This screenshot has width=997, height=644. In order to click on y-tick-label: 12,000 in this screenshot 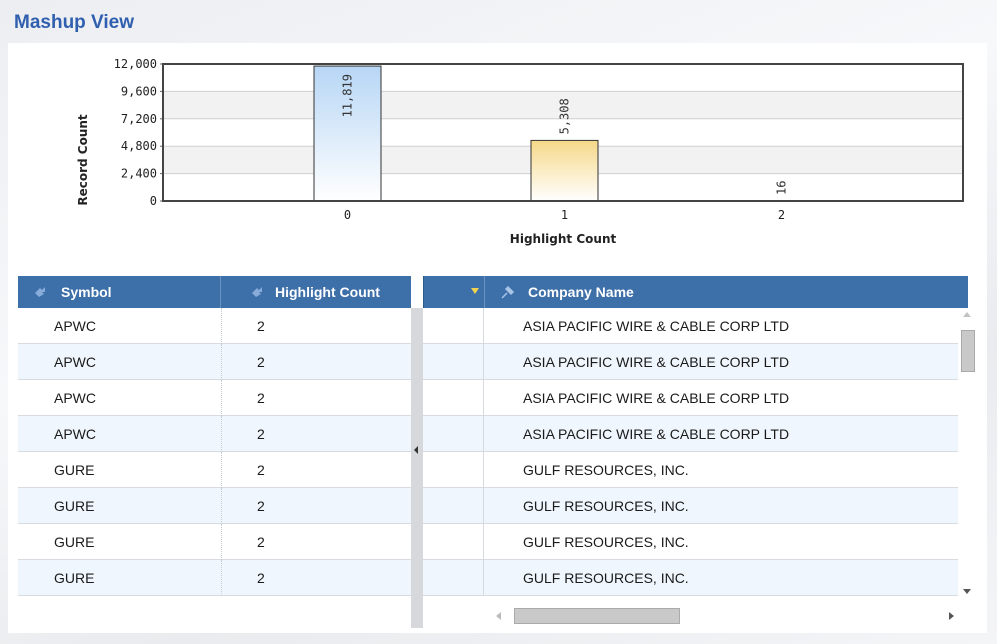, I will do `click(135, 64)`.